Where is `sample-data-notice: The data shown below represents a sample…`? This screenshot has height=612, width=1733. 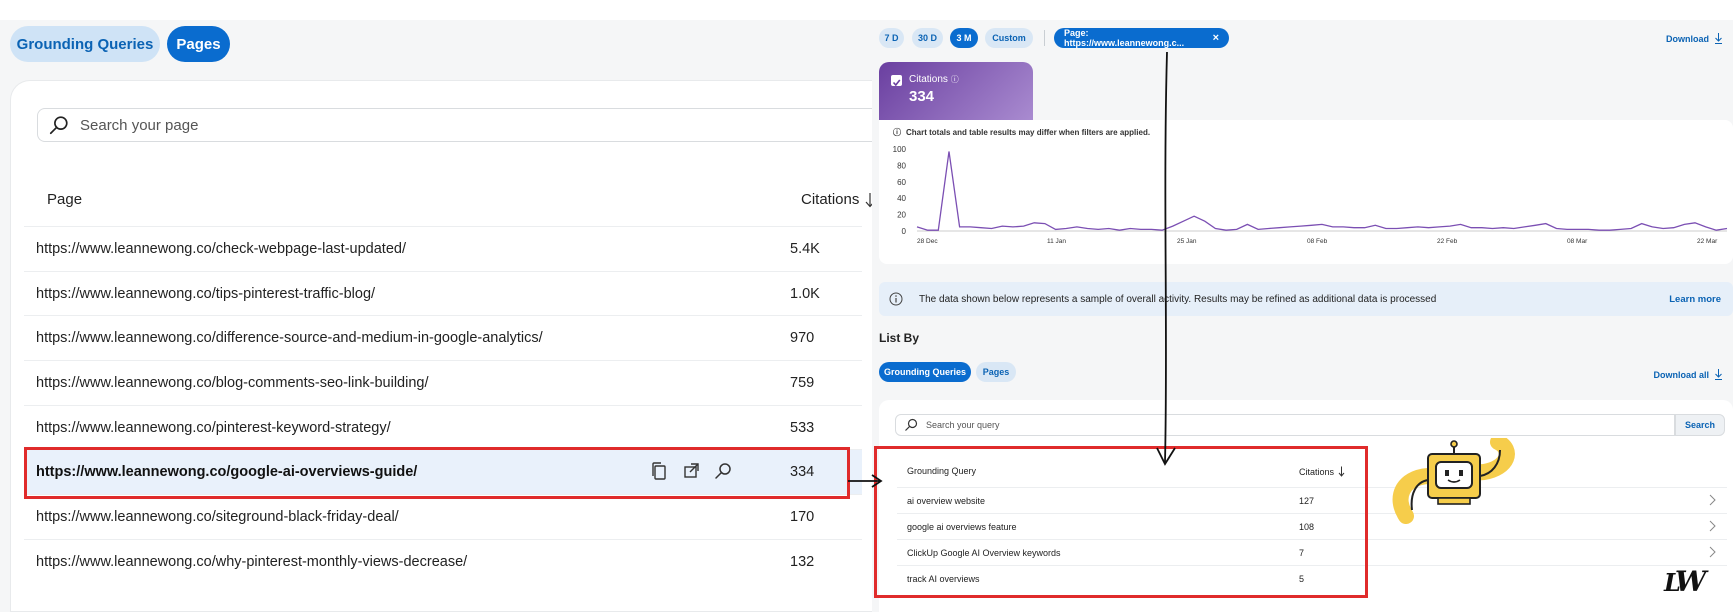
sample-data-notice: The data shown below represents a sample… is located at coordinates (1306, 299).